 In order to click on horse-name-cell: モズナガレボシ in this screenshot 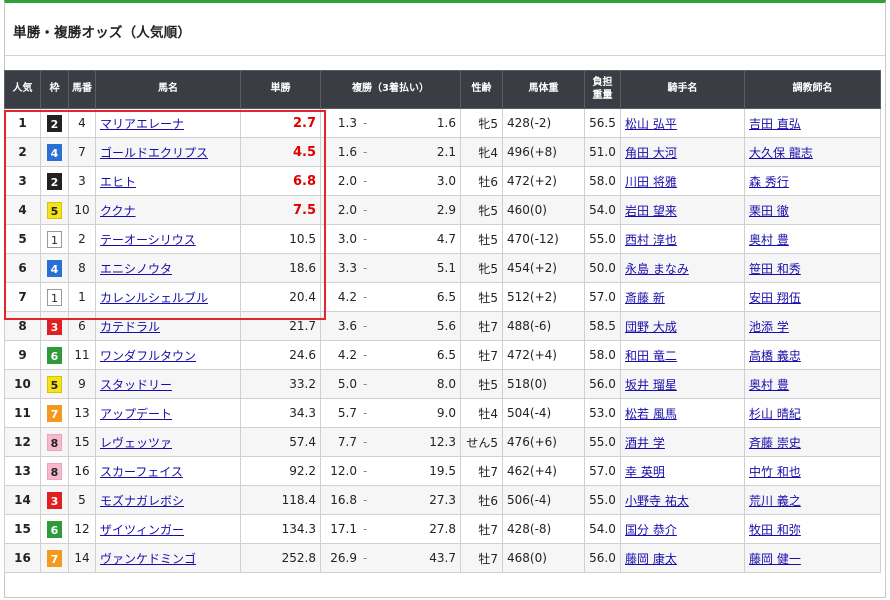, I will do `click(168, 500)`.